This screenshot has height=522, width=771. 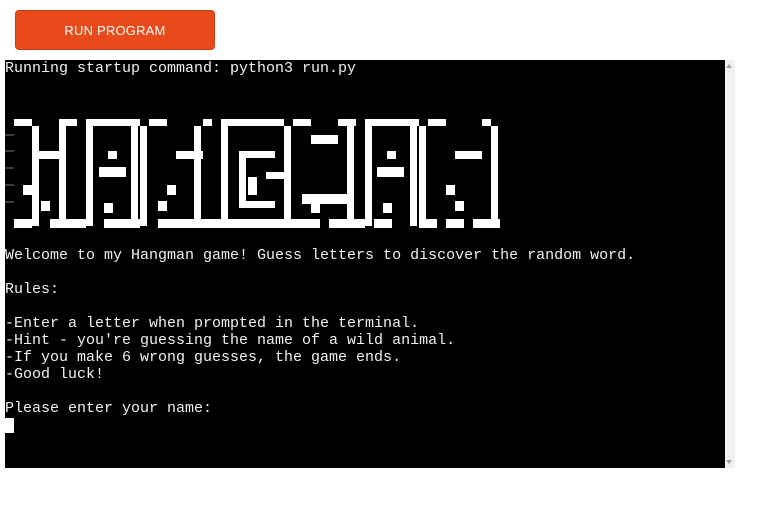 I want to click on terminal-scrollbar, so click(x=730, y=264).